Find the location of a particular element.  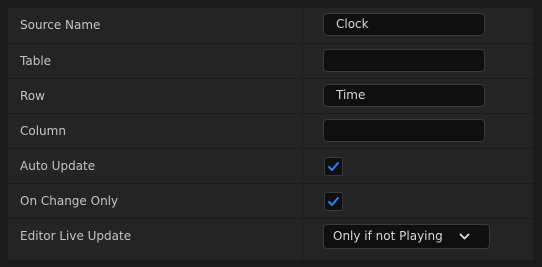

row-input: Time is located at coordinates (404, 95).